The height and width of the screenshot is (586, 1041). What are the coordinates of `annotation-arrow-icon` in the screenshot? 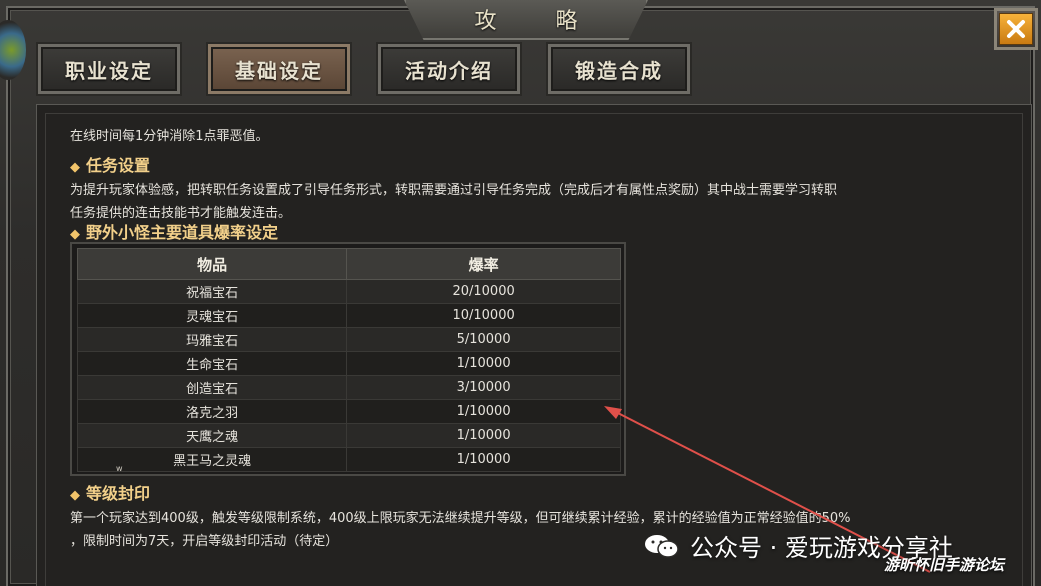 It's located at (767, 489).